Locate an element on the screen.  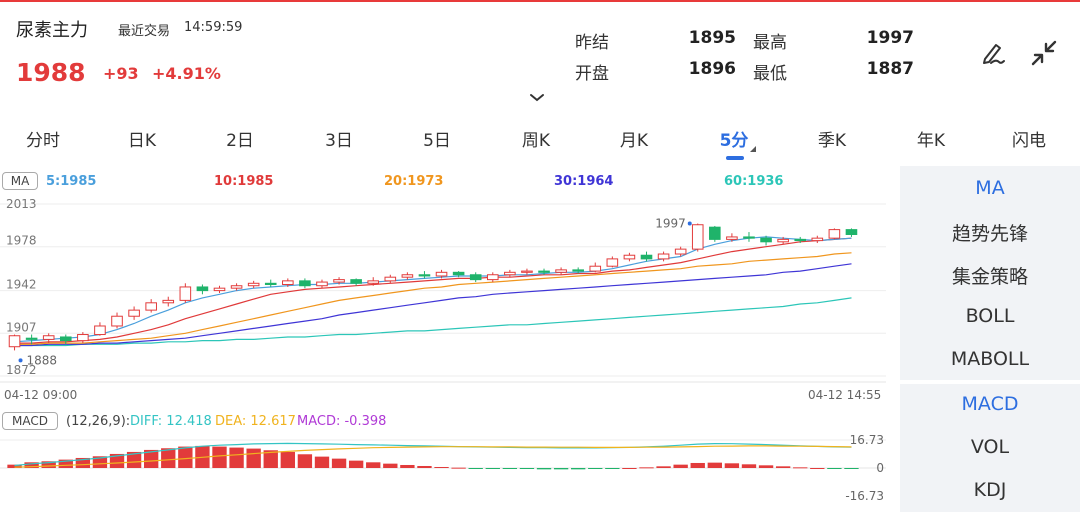
trade-status: 最近交易 is located at coordinates (144, 31).